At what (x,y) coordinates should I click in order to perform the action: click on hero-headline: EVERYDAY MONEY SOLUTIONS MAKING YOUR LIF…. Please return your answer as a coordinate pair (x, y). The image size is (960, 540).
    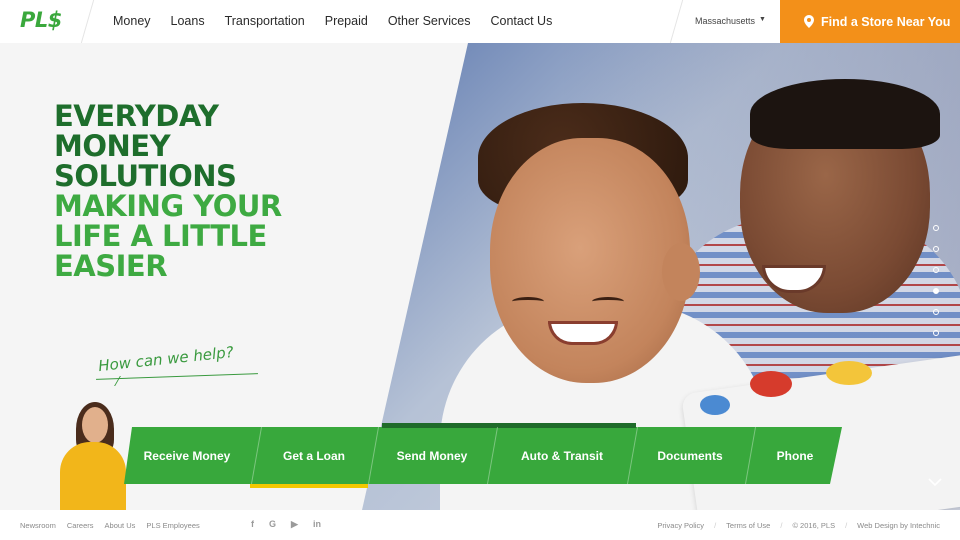
    Looking at the image, I should click on (168, 191).